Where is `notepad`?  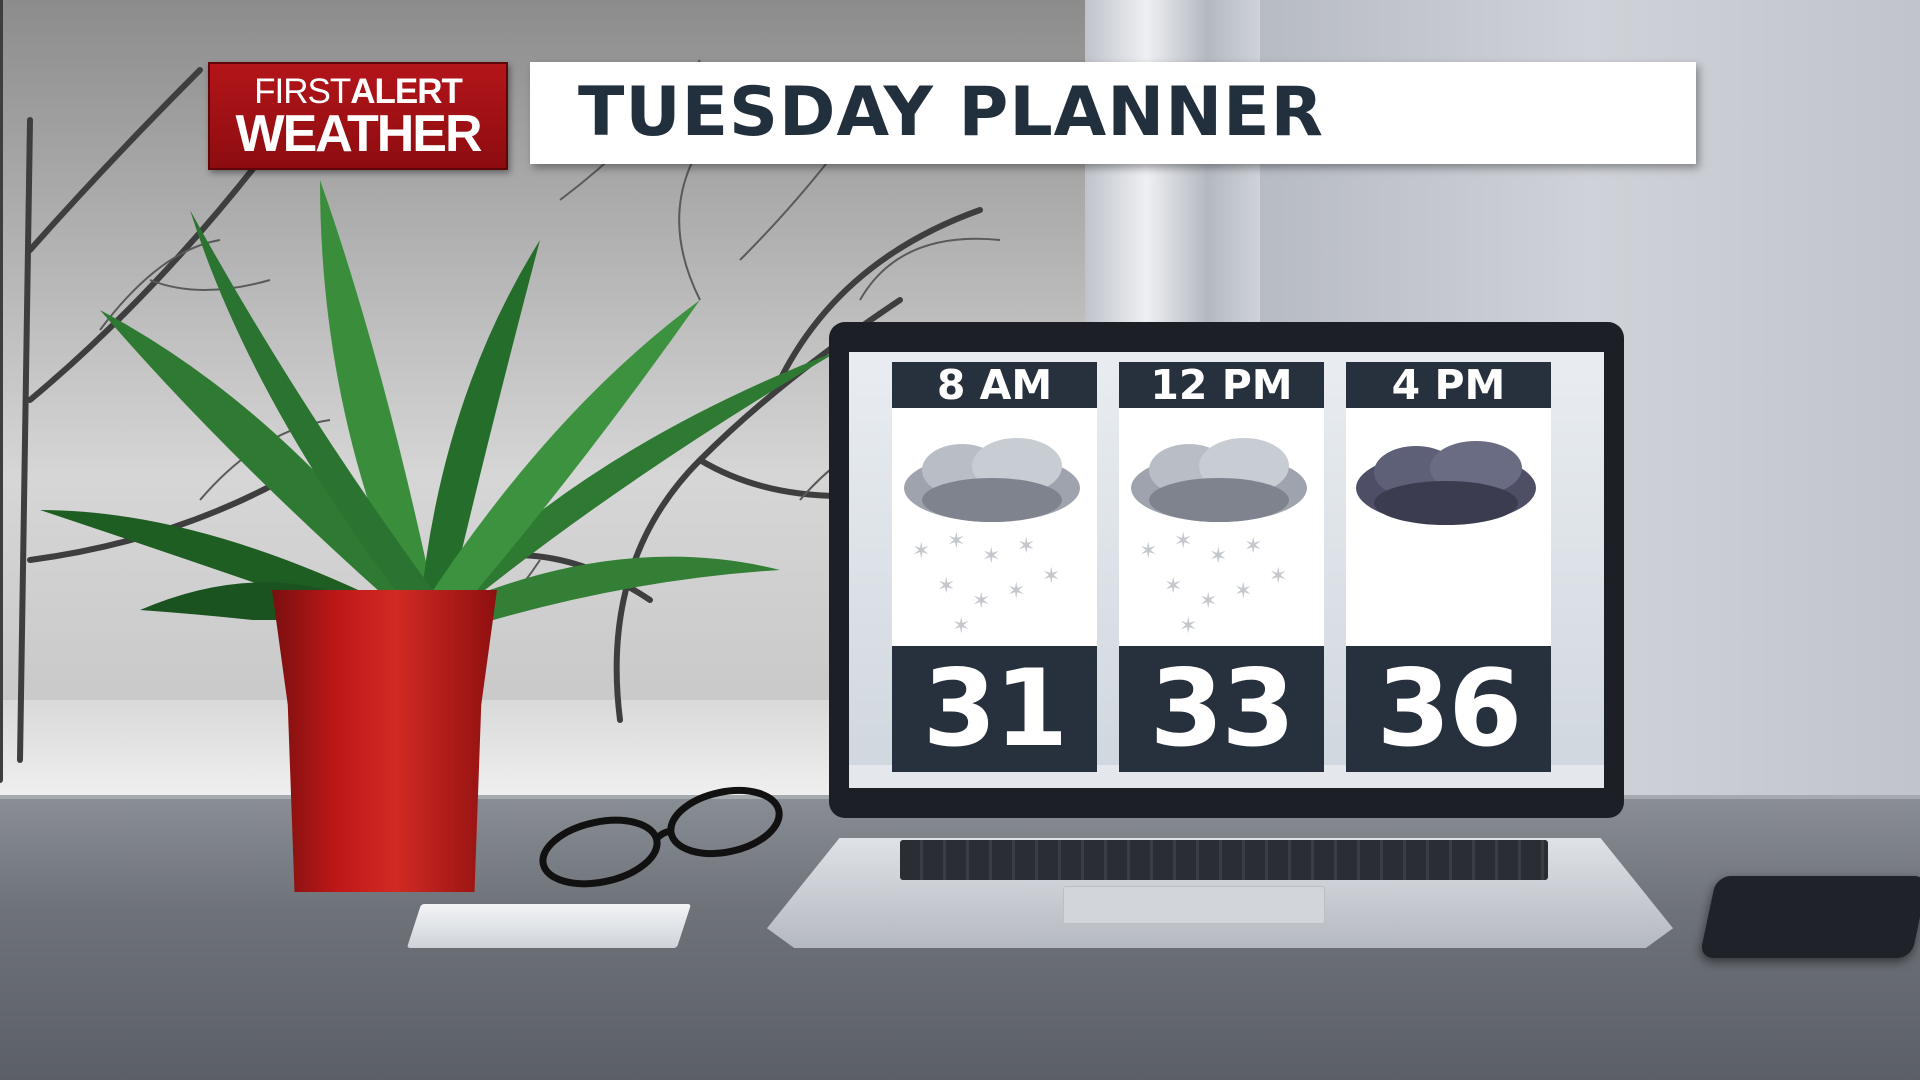
notepad is located at coordinates (549, 926).